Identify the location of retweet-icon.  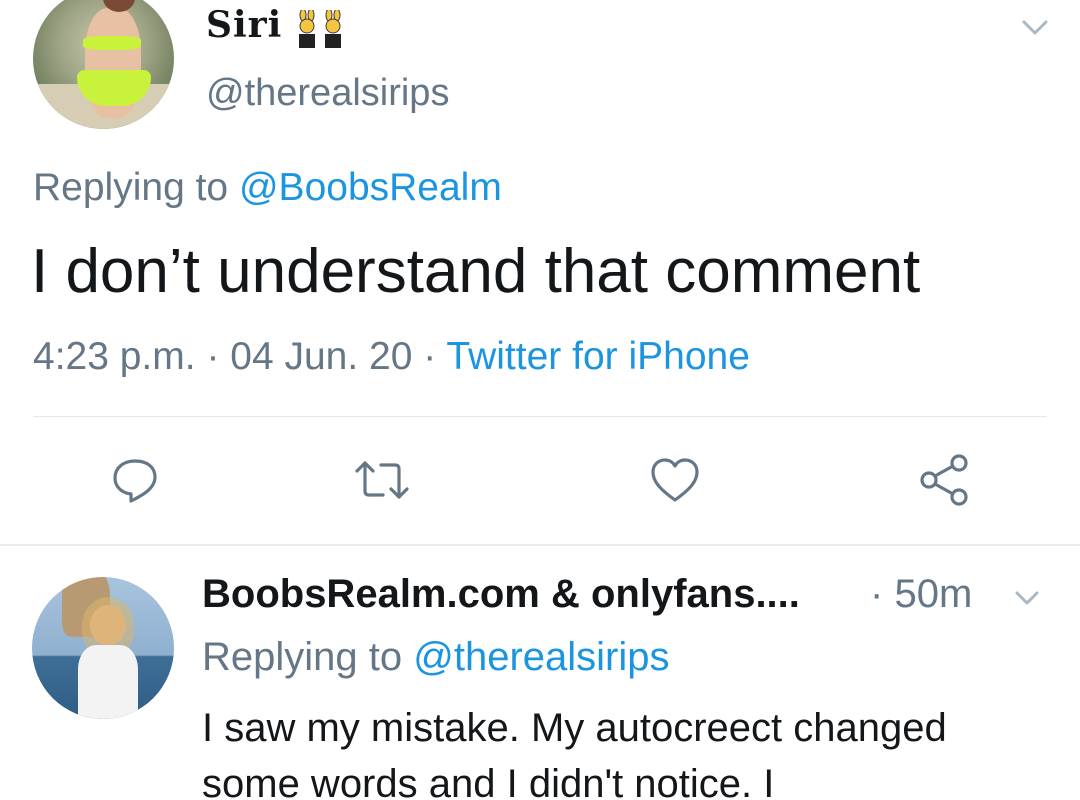
(382, 480).